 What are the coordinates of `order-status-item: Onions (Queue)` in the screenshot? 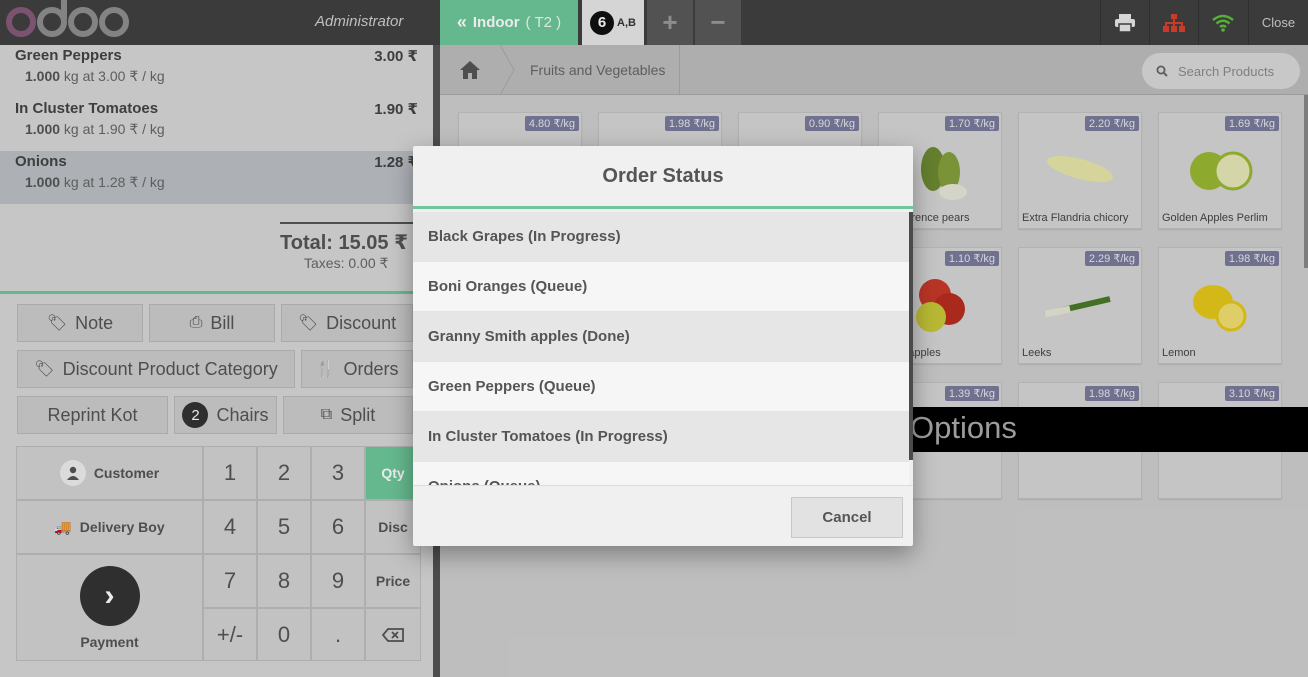 It's located at (661, 473).